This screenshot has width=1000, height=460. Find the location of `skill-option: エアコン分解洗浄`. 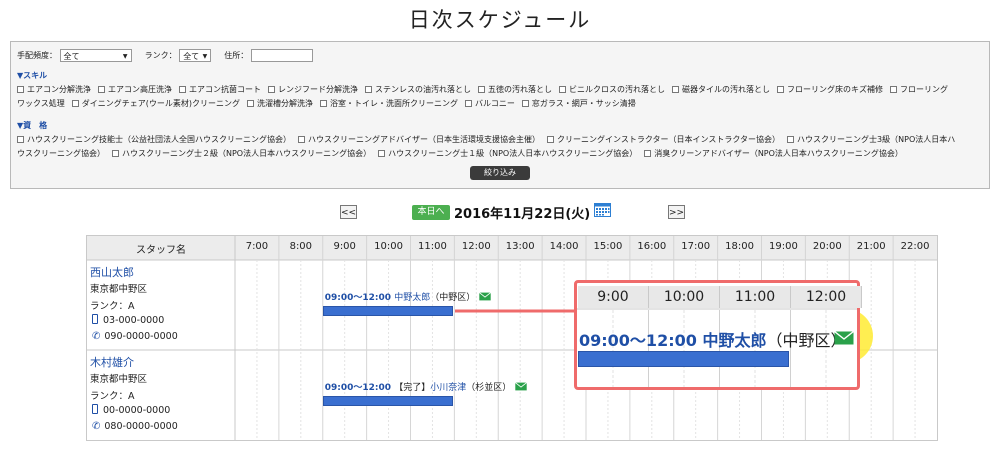

skill-option: エアコン分解洗浄 is located at coordinates (54, 90).